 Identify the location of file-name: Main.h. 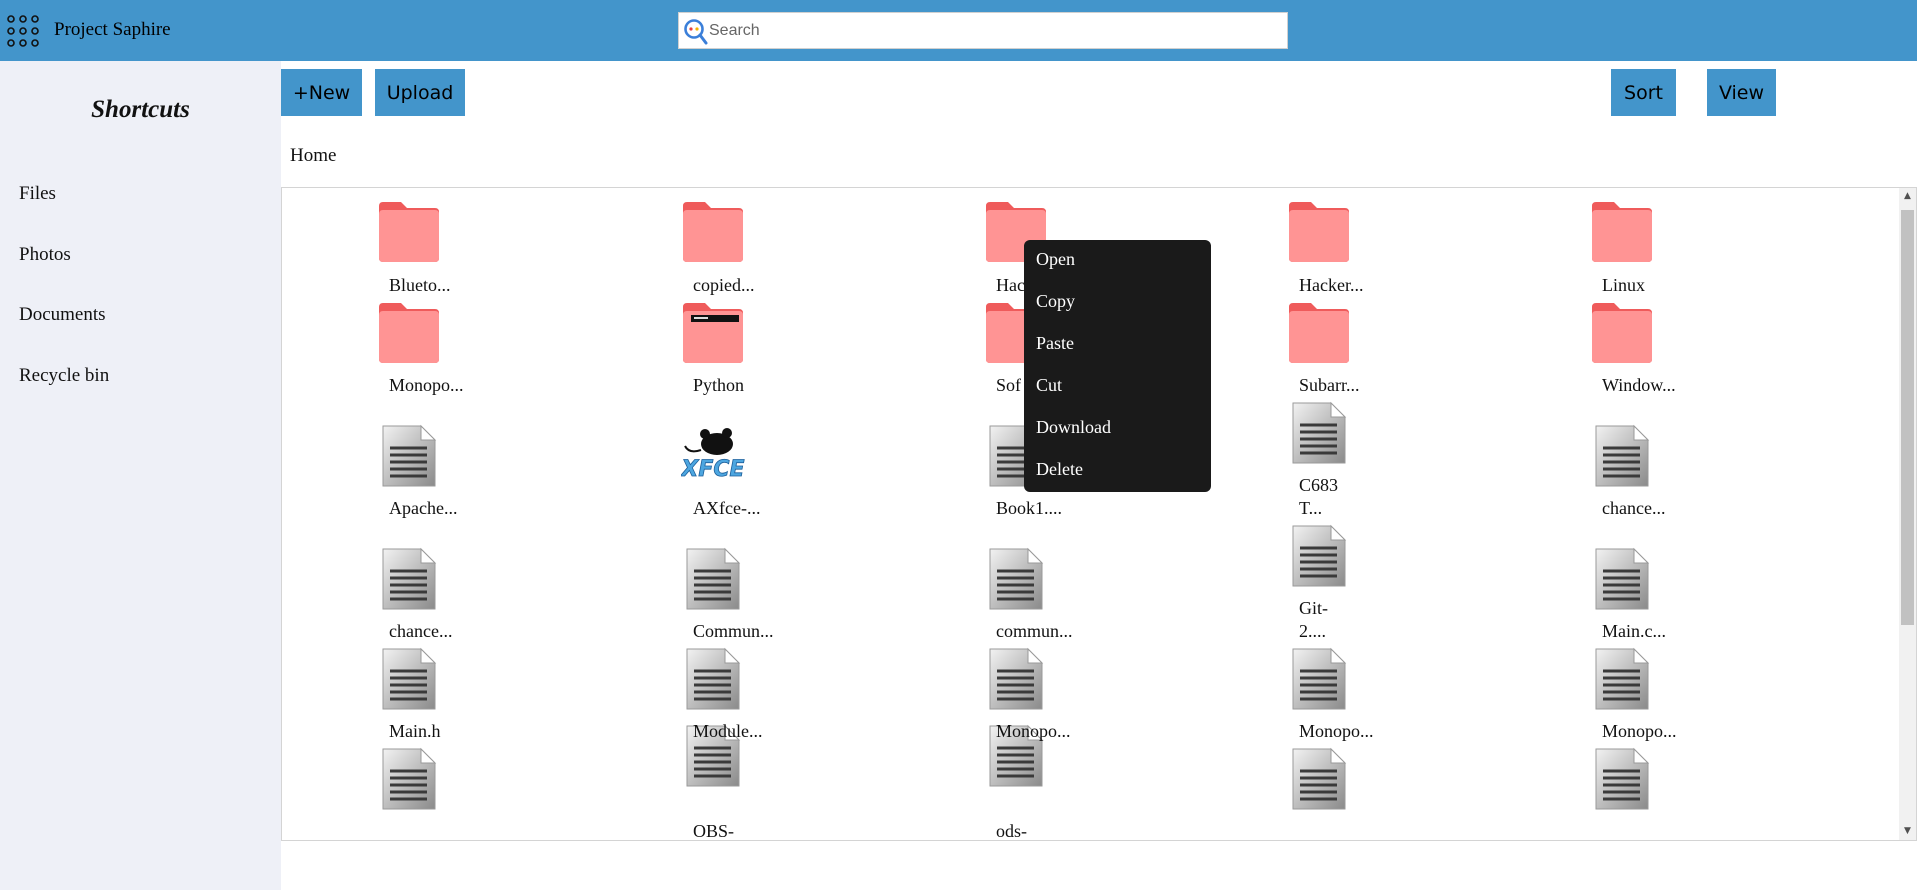
(415, 731).